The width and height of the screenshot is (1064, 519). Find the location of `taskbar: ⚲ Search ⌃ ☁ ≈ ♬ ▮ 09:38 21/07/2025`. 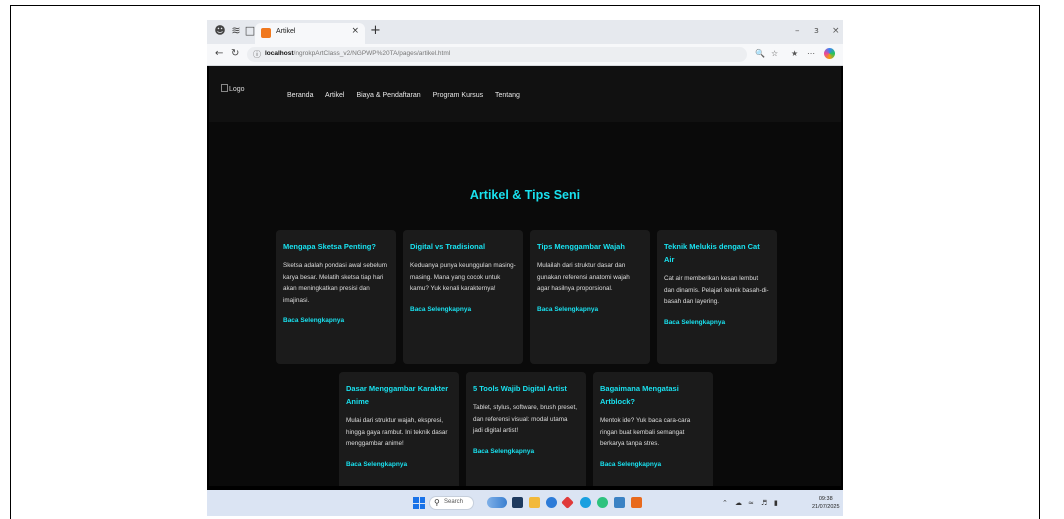

taskbar: ⚲ Search ⌃ ☁ ≈ ♬ ▮ 09:38 21/07/2025 is located at coordinates (525, 503).